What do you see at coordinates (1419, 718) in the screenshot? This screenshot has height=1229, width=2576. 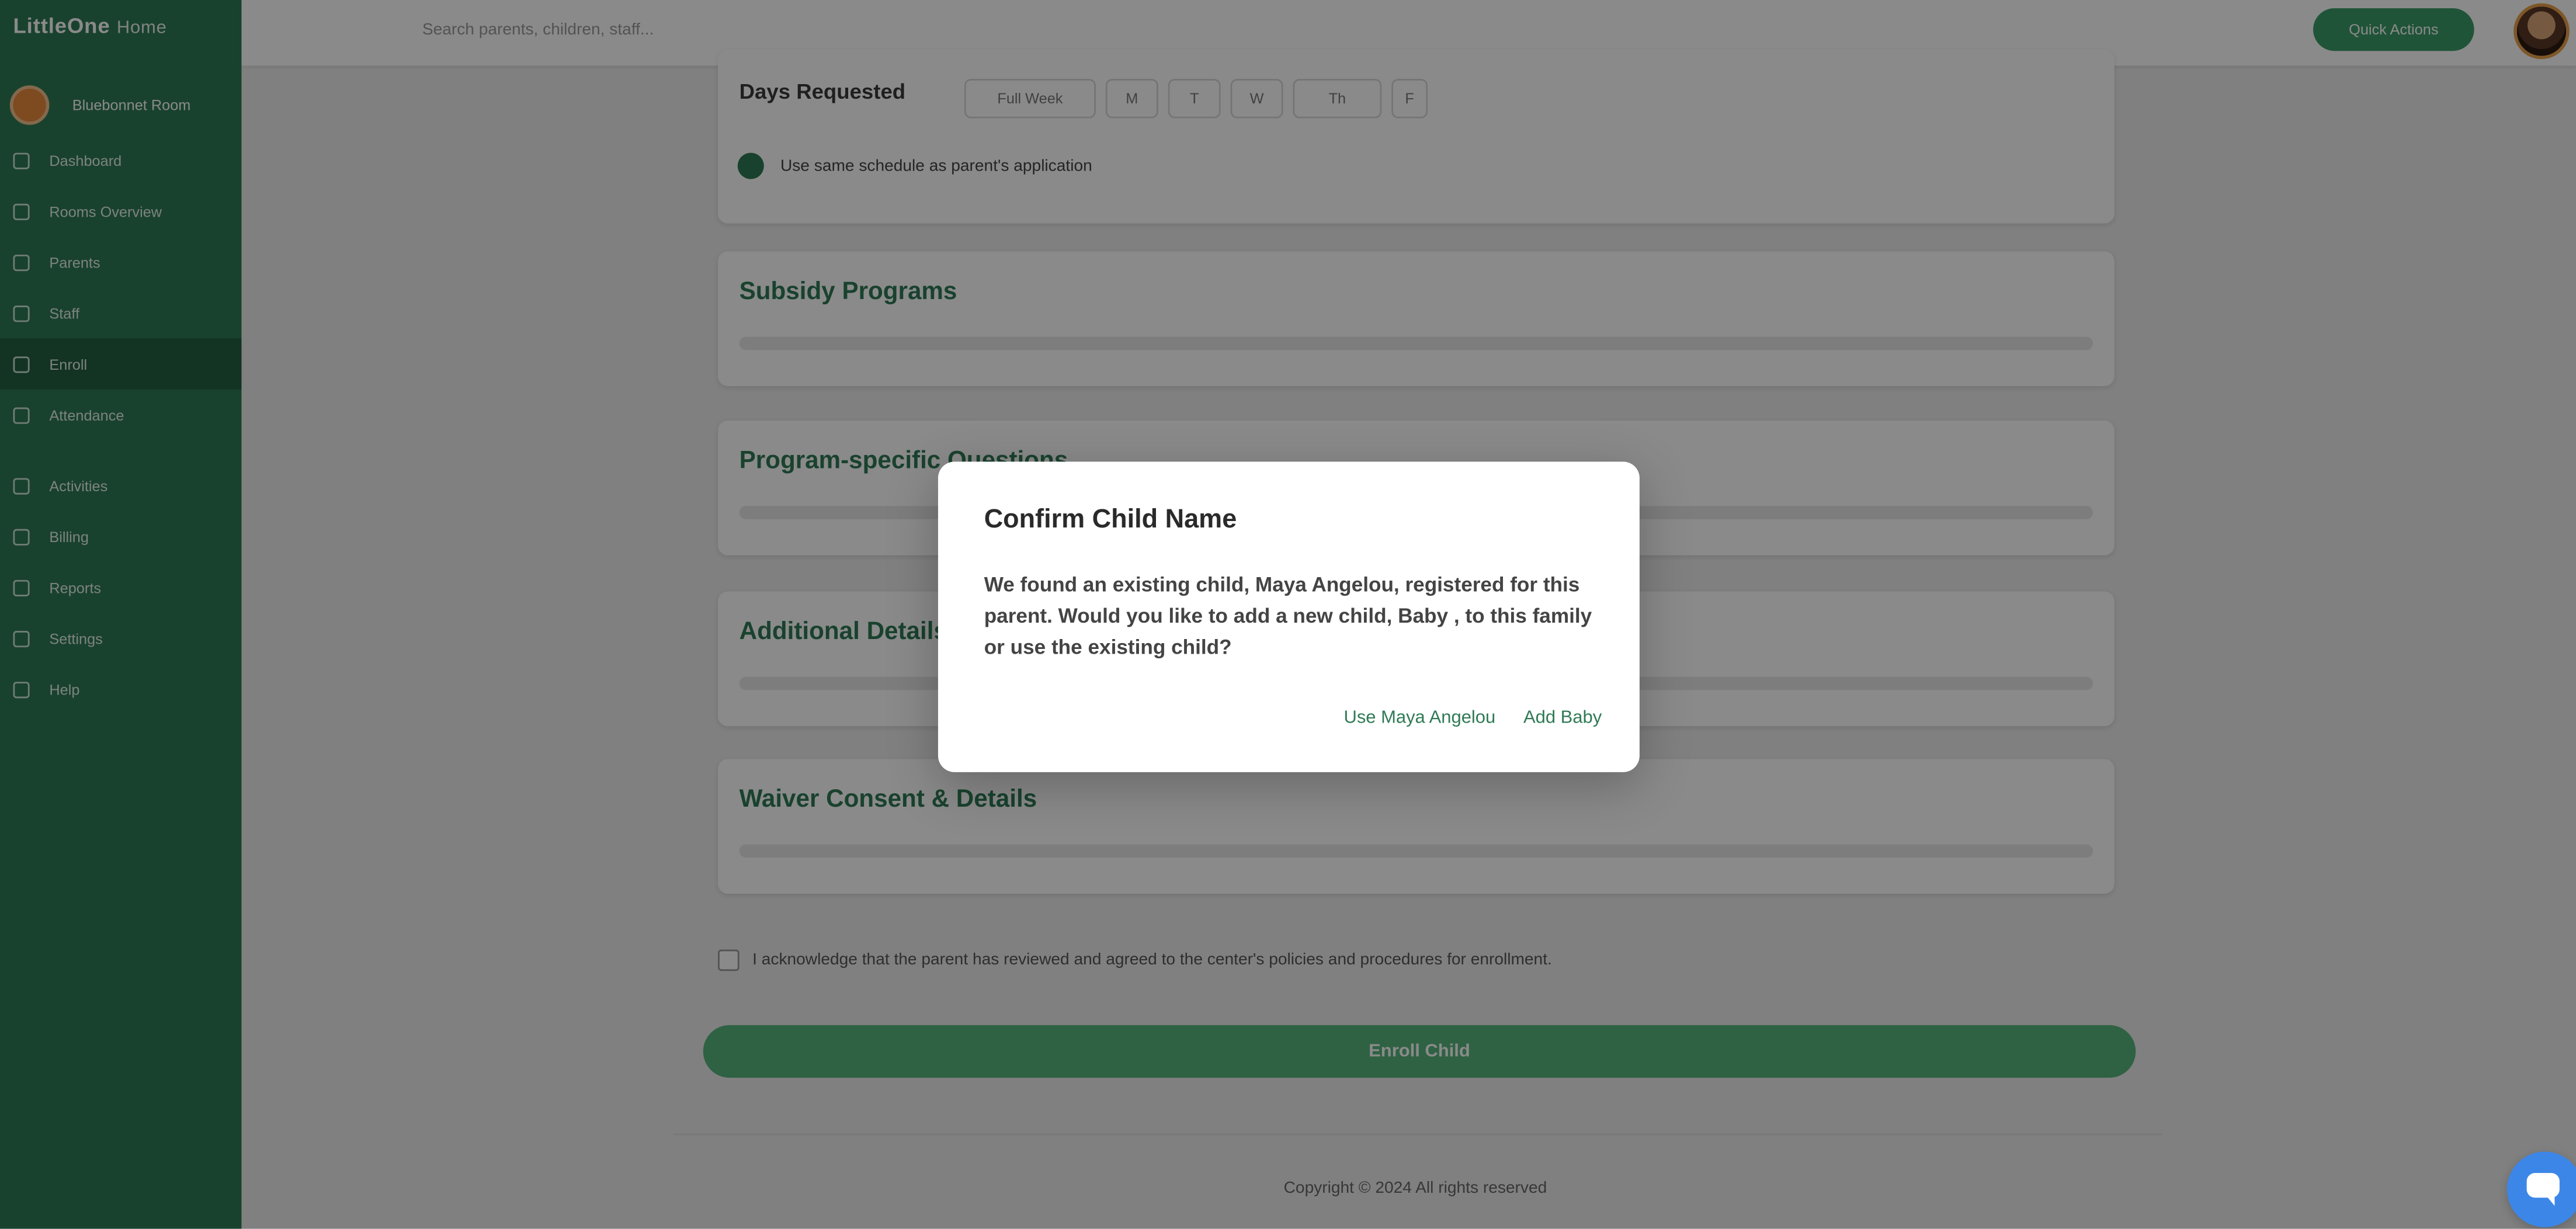 I see `use-existing-child-button: Use Maya Angelou` at bounding box center [1419, 718].